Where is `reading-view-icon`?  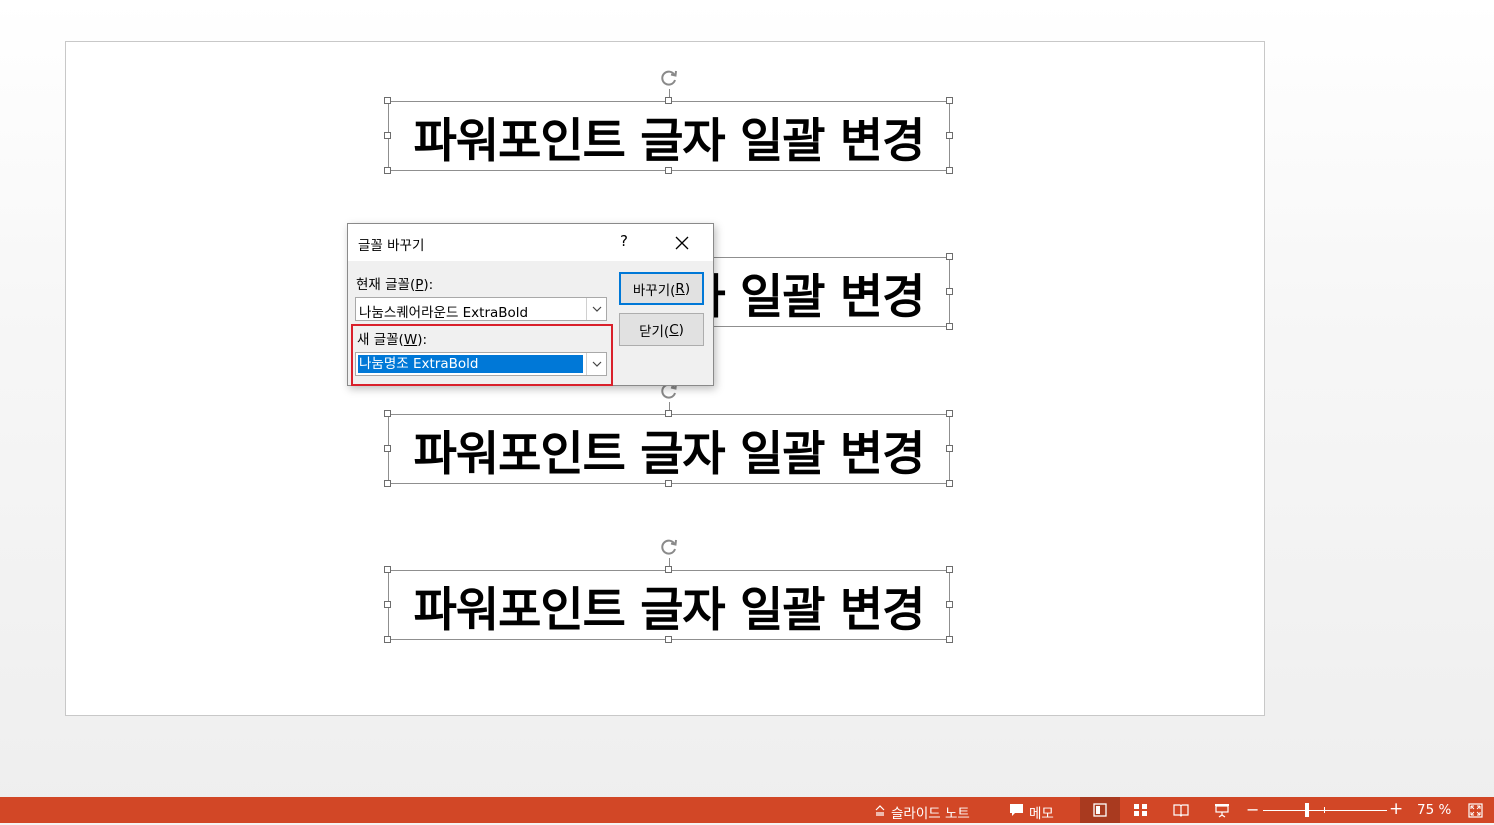
reading-view-icon is located at coordinates (1181, 810).